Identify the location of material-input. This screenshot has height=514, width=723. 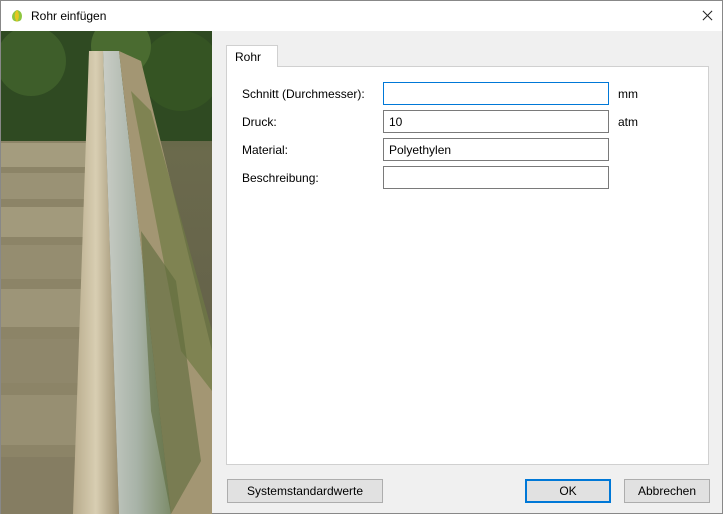
(496, 149).